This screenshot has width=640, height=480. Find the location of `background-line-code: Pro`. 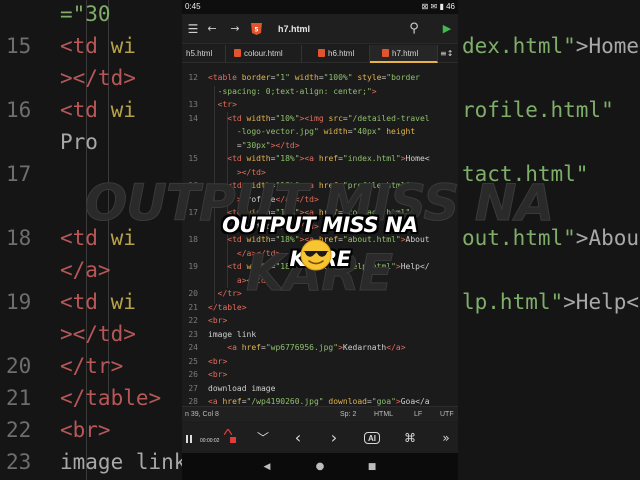

background-line-code: Pro is located at coordinates (79, 142).